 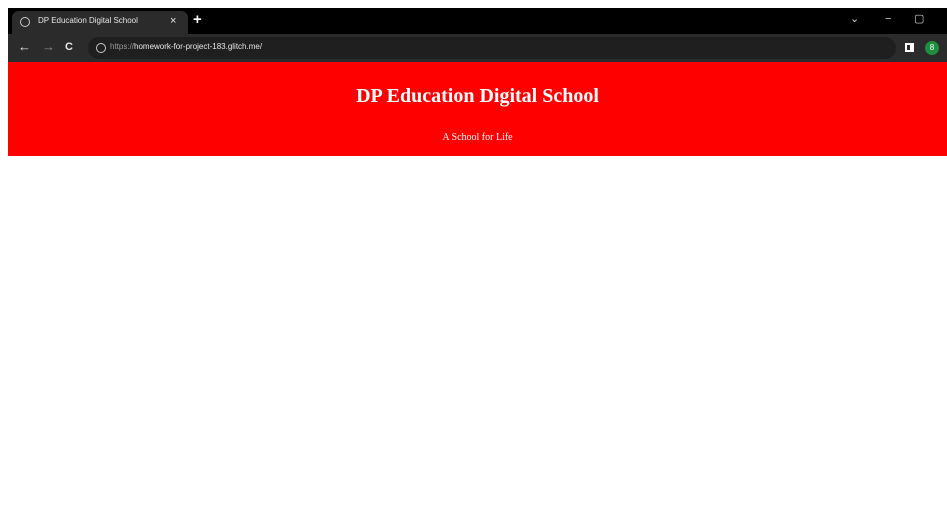 What do you see at coordinates (477, 137) in the screenshot?
I see `page-subtitle: A School for Life` at bounding box center [477, 137].